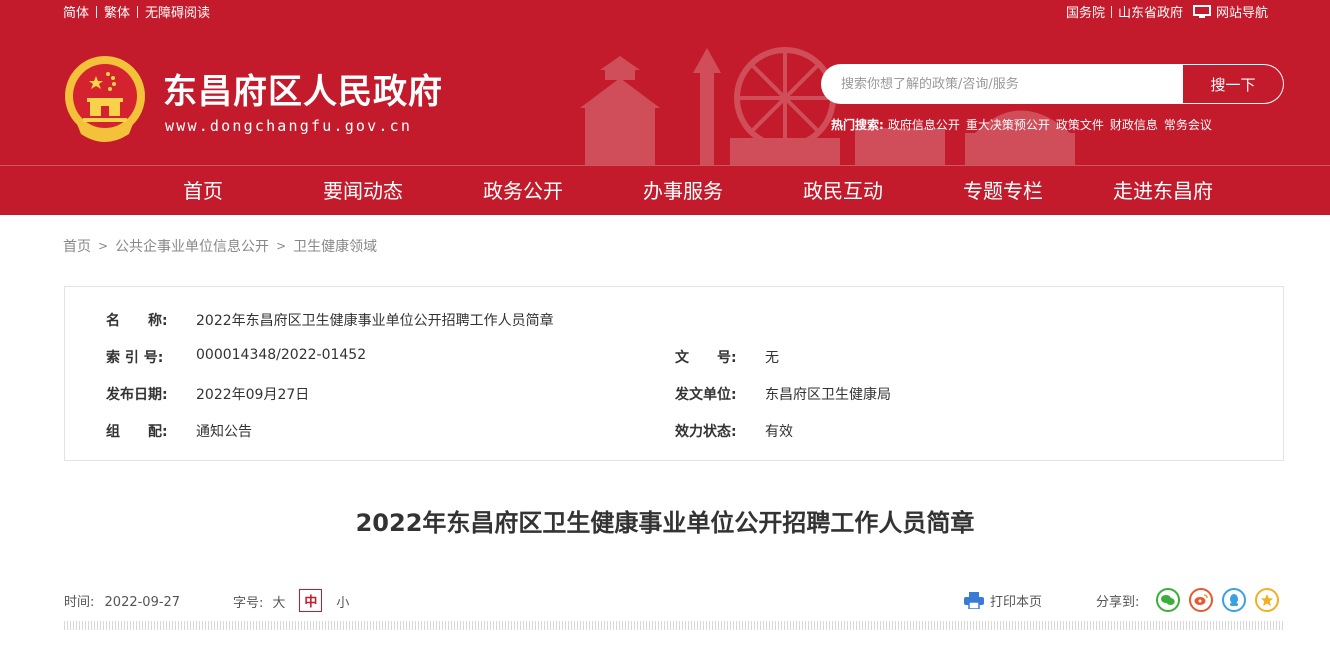 The width and height of the screenshot is (1330, 646). Describe the element at coordinates (706, 395) in the screenshot. I see `info-label: 发文单位:` at that location.